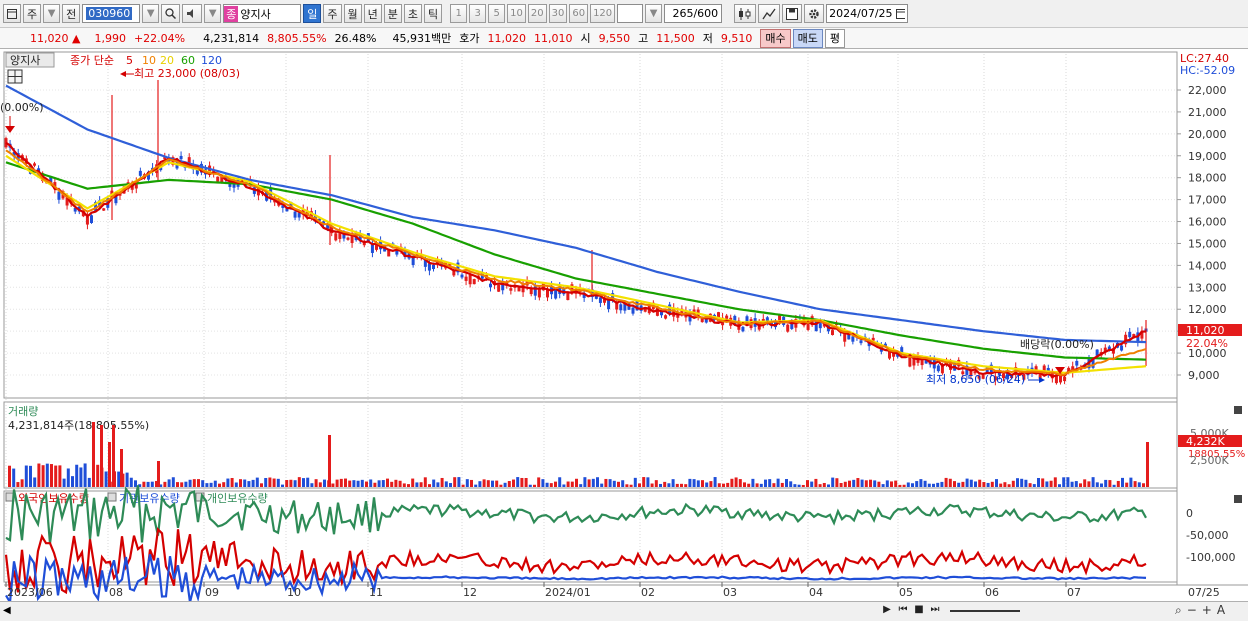 The height and width of the screenshot is (621, 1248). What do you see at coordinates (412, 13) in the screenshot?
I see `period-second-button: 초` at bounding box center [412, 13].